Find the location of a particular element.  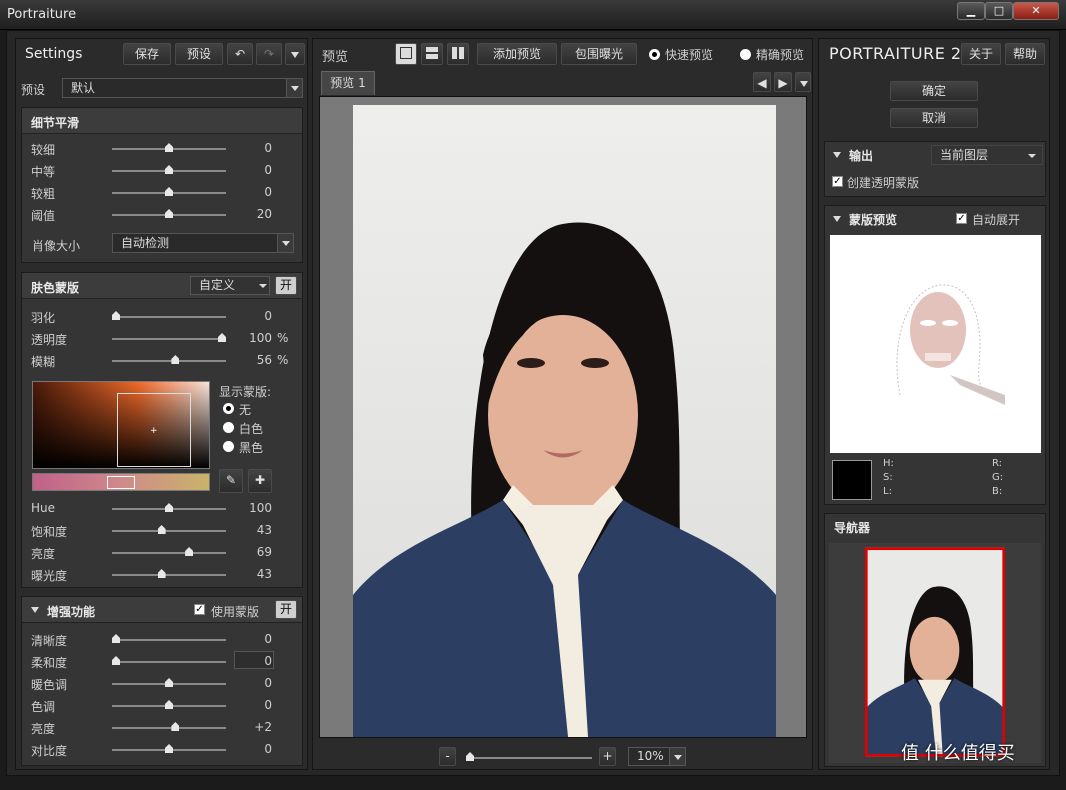

navigator-section: 导航器 值 什么值得买 is located at coordinates (935, 640).